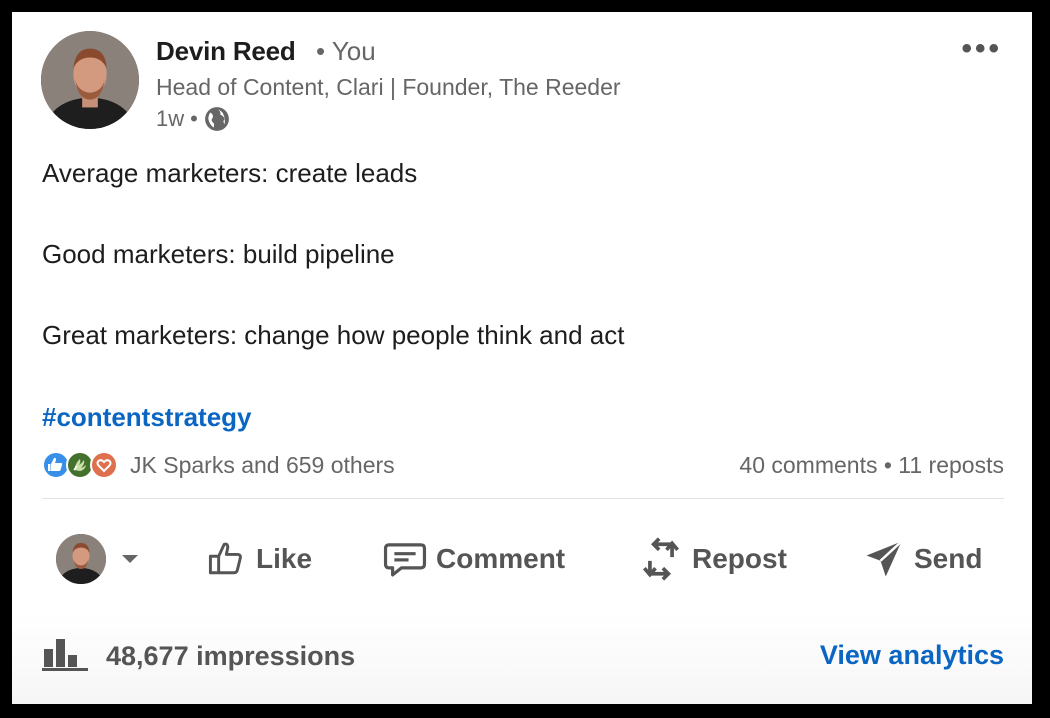 The height and width of the screenshot is (718, 1050). I want to click on comments-reposts-count: 40 comments • 11 reposts, so click(871, 465).